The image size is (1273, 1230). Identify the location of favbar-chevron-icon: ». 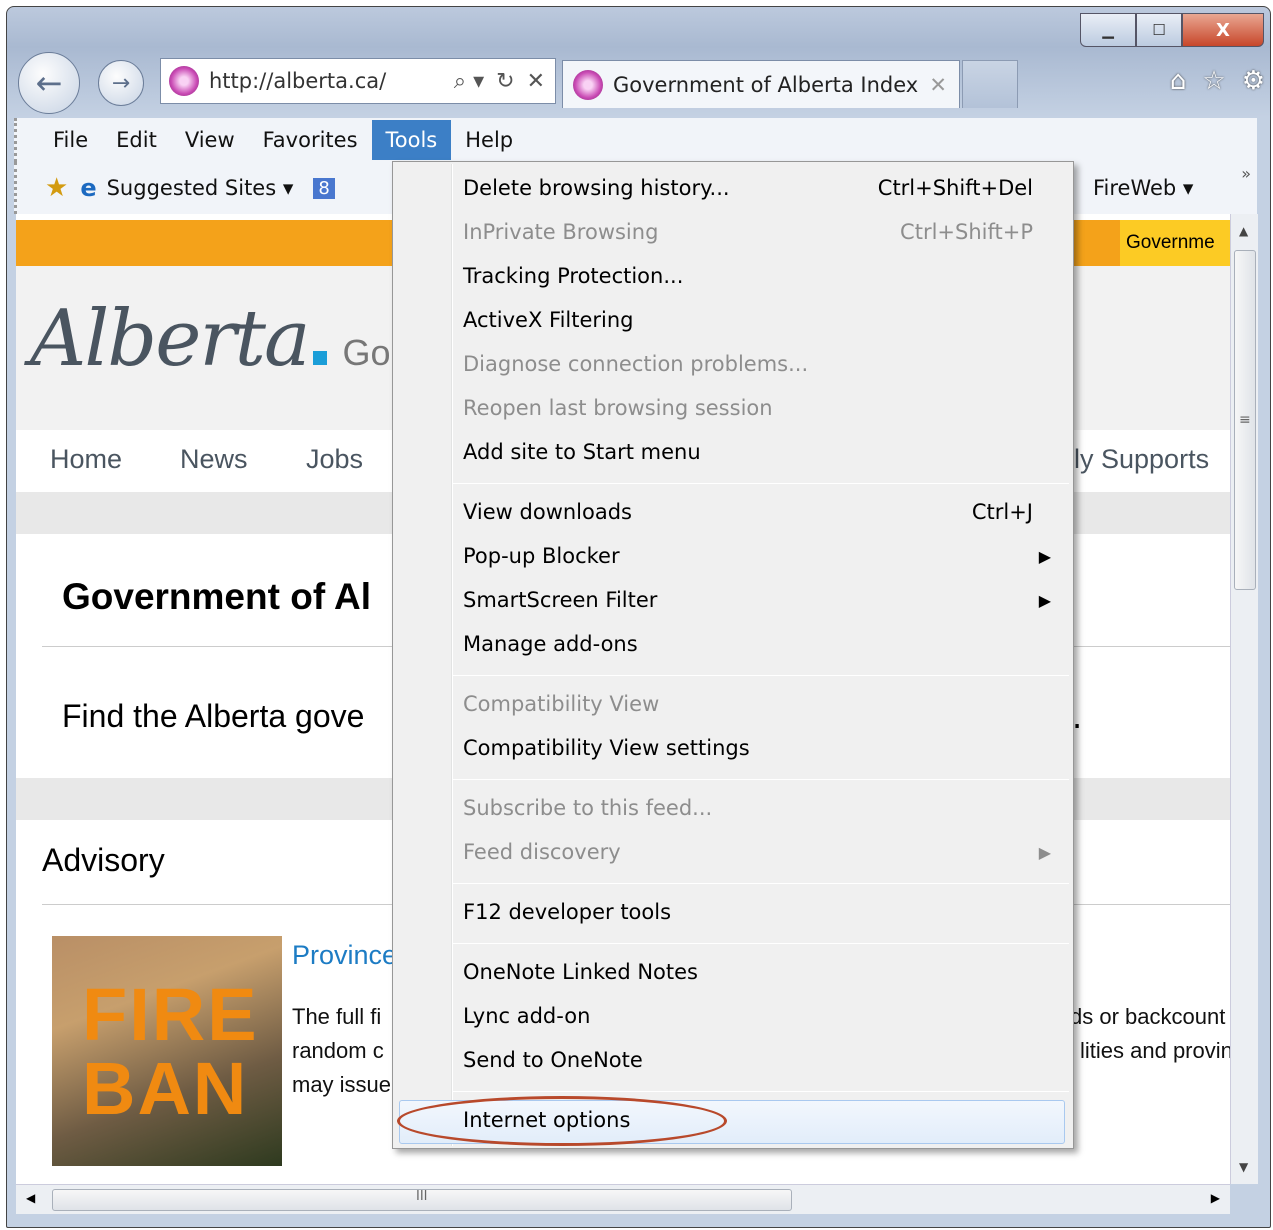
(1246, 173).